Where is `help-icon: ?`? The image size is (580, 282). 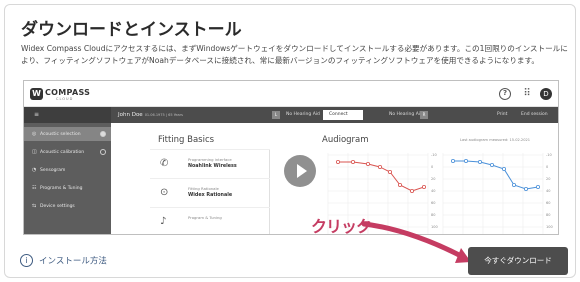 help-icon: ? is located at coordinates (505, 94).